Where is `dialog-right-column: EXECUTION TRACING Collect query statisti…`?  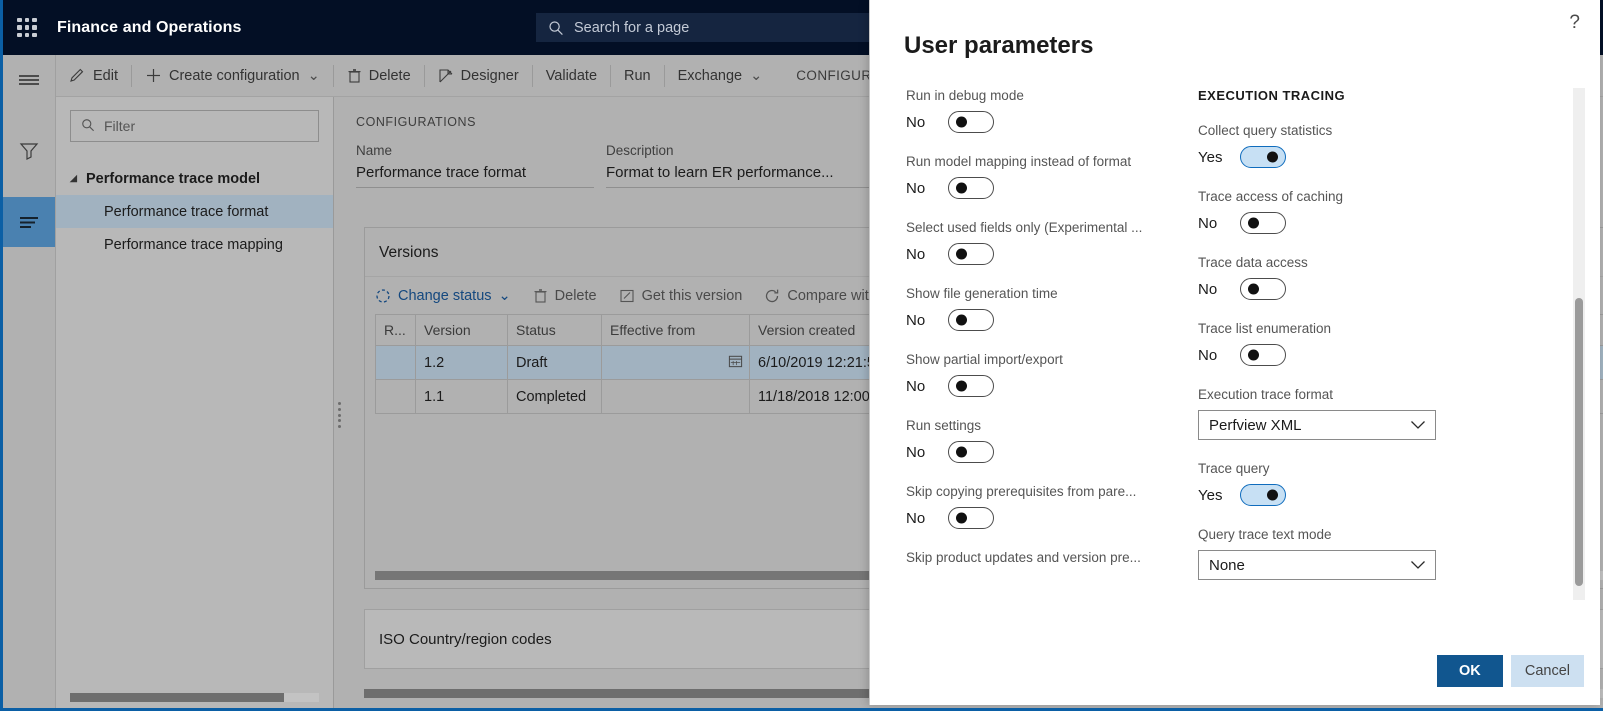 dialog-right-column: EXECUTION TRACING Collect query statisti… is located at coordinates (1328, 344).